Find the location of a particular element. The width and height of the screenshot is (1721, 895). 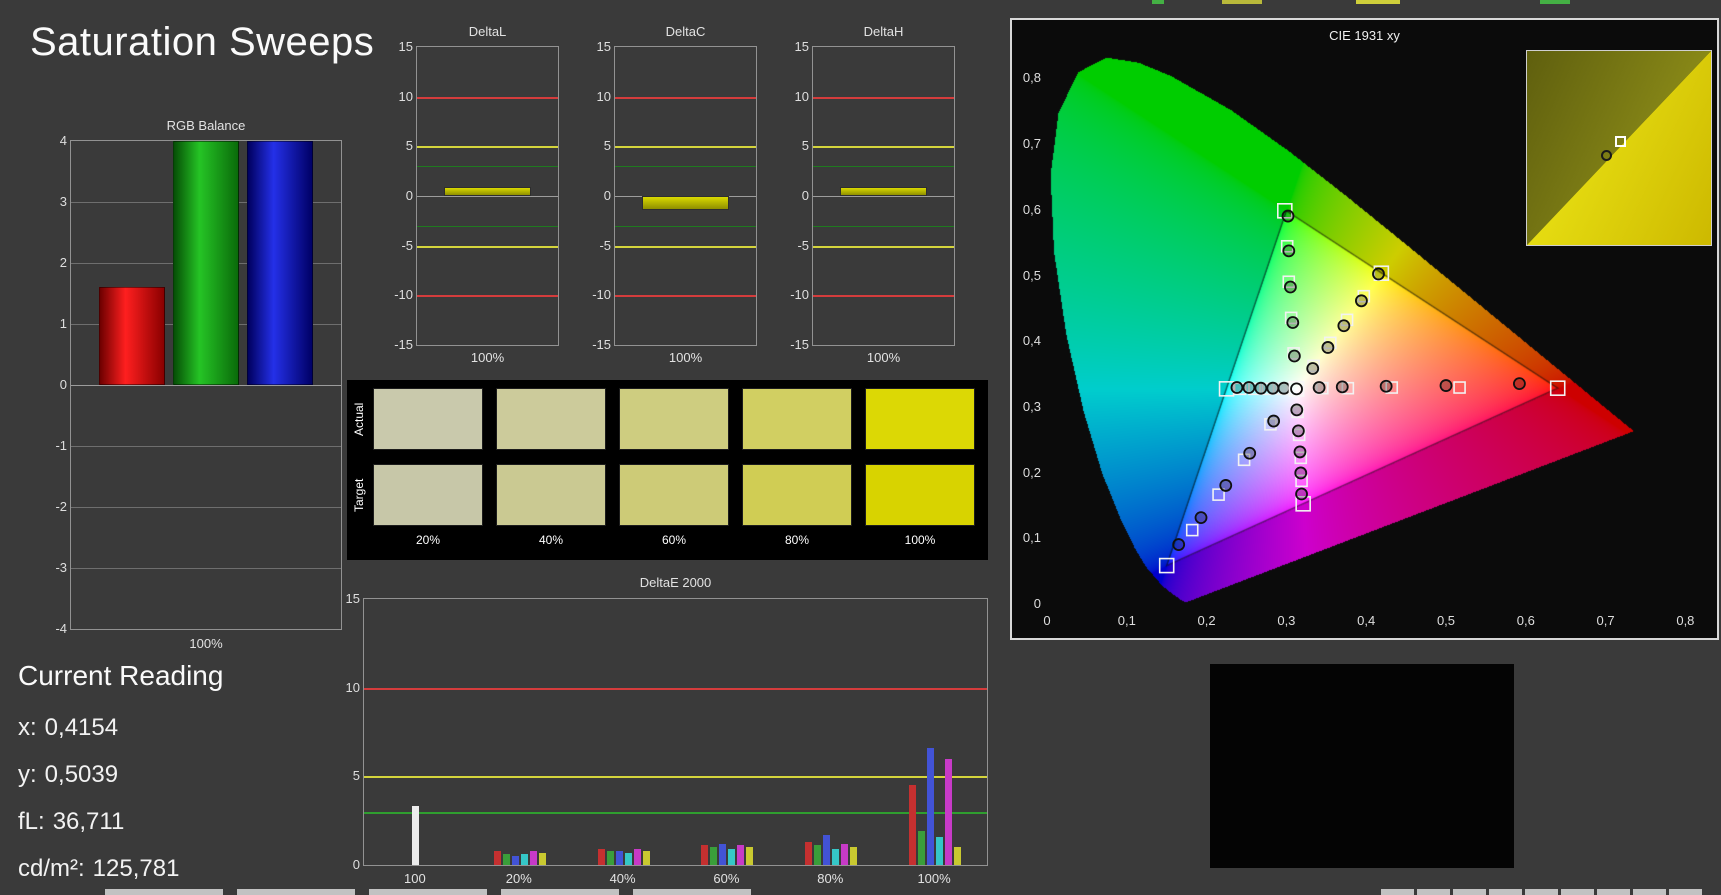

cie-xtick-label: 0,3 is located at coordinates (1286, 620).